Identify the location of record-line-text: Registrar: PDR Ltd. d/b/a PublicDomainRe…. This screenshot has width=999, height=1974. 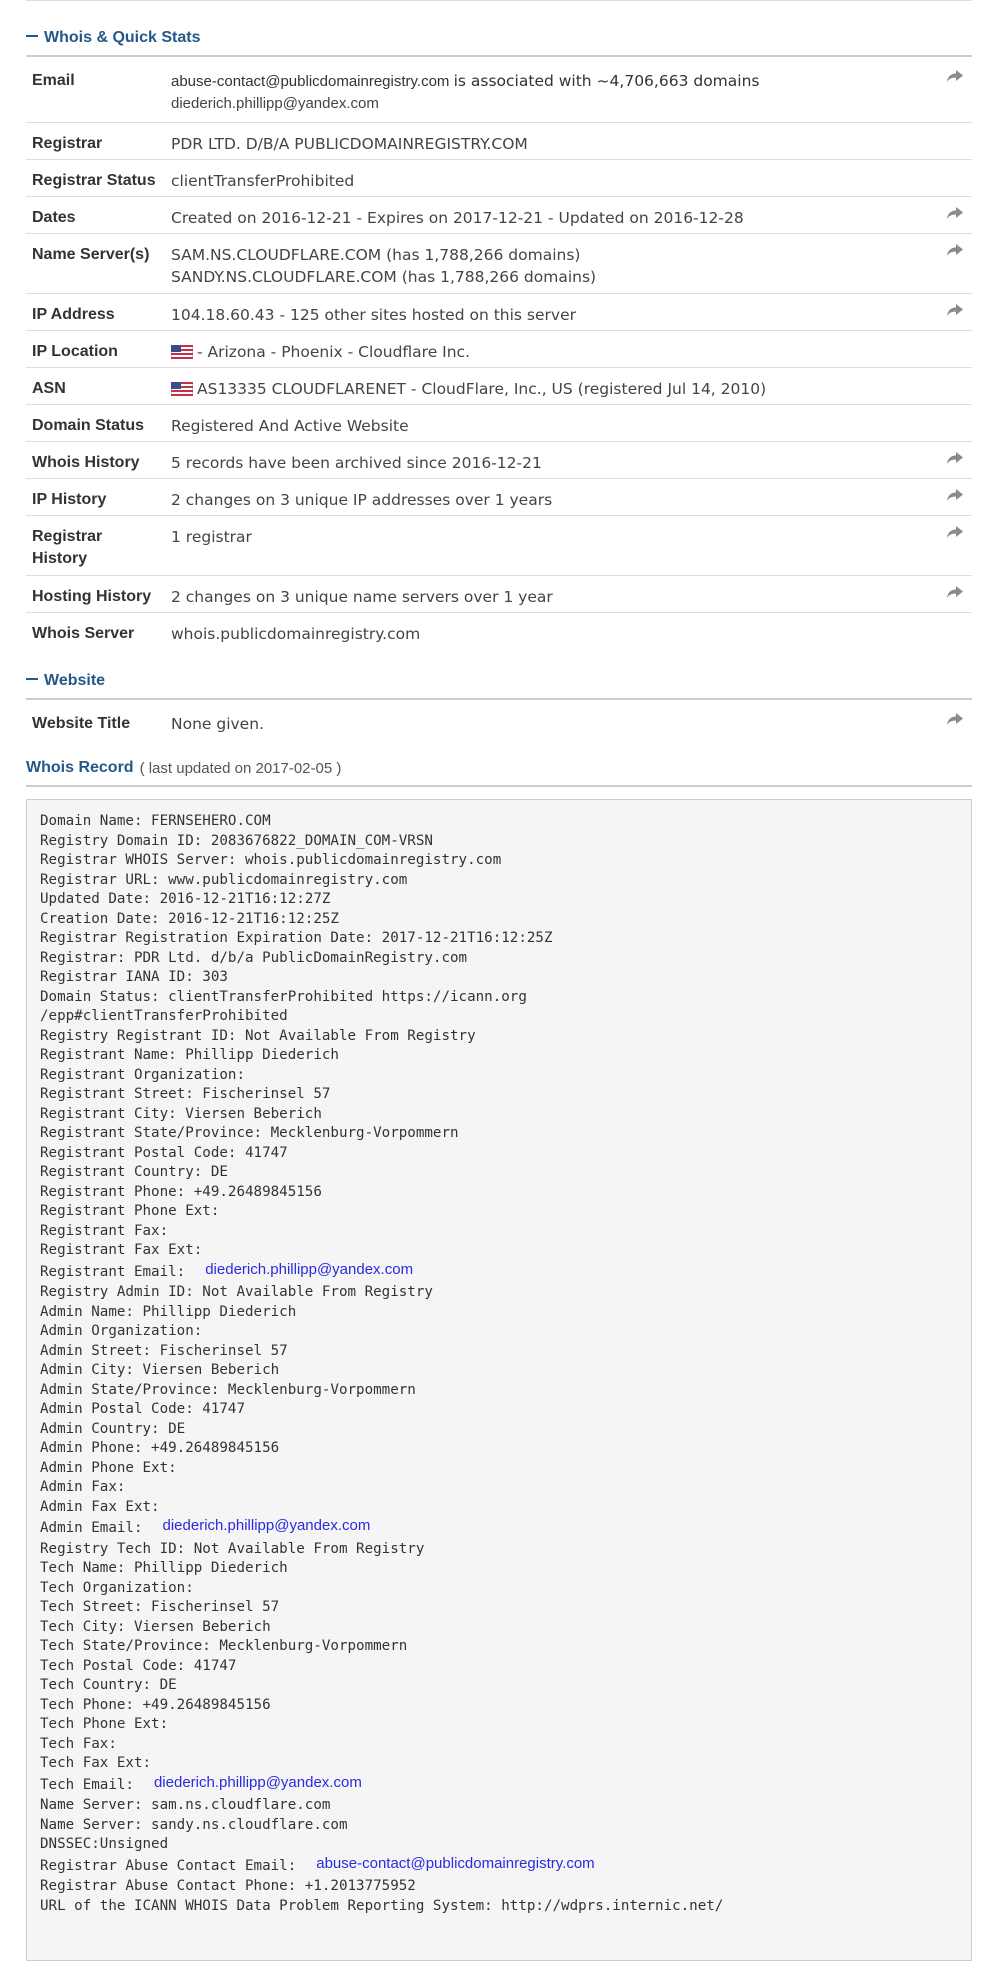
(254, 957).